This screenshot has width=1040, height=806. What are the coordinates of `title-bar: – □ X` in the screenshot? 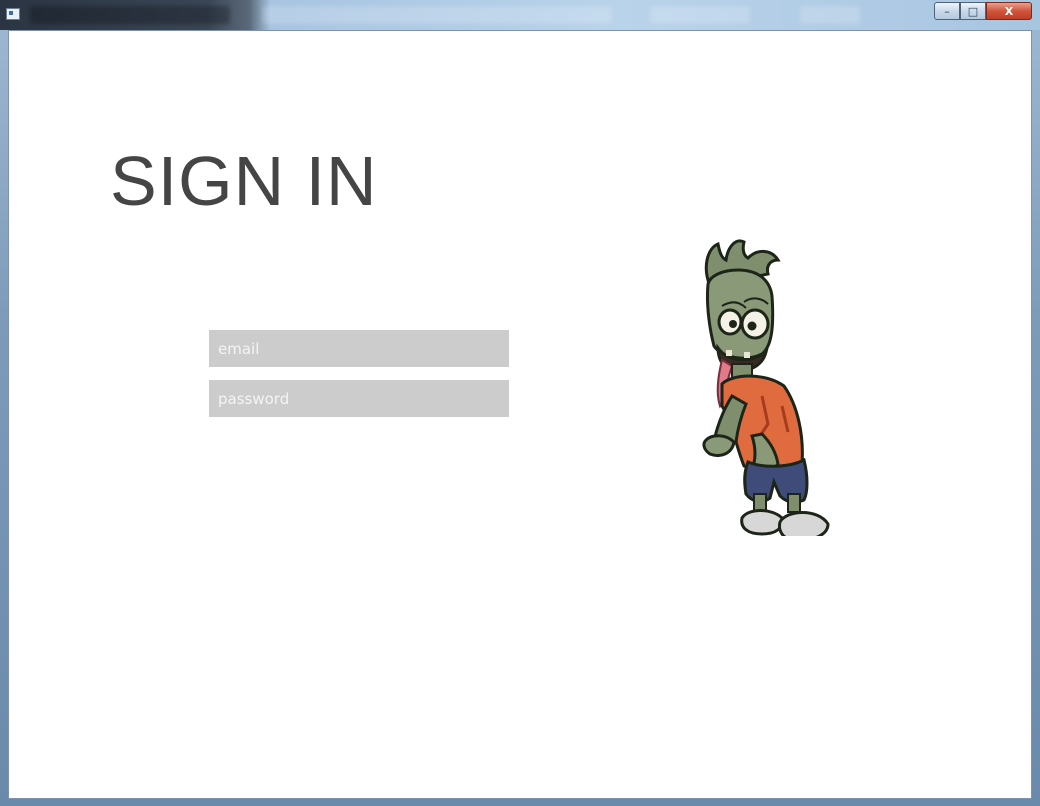 It's located at (520, 15).